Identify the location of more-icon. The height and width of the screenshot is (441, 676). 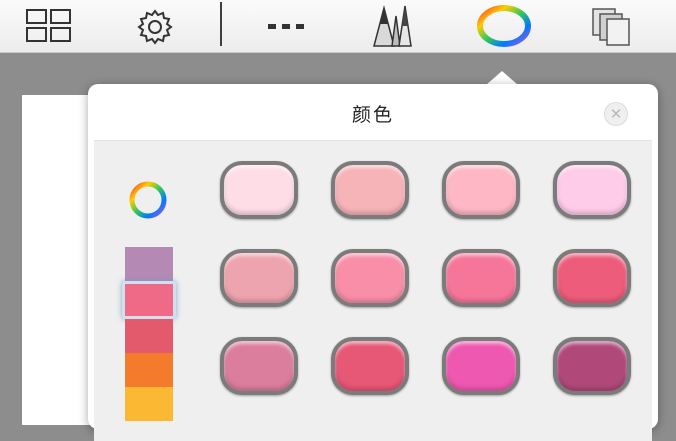
(286, 26).